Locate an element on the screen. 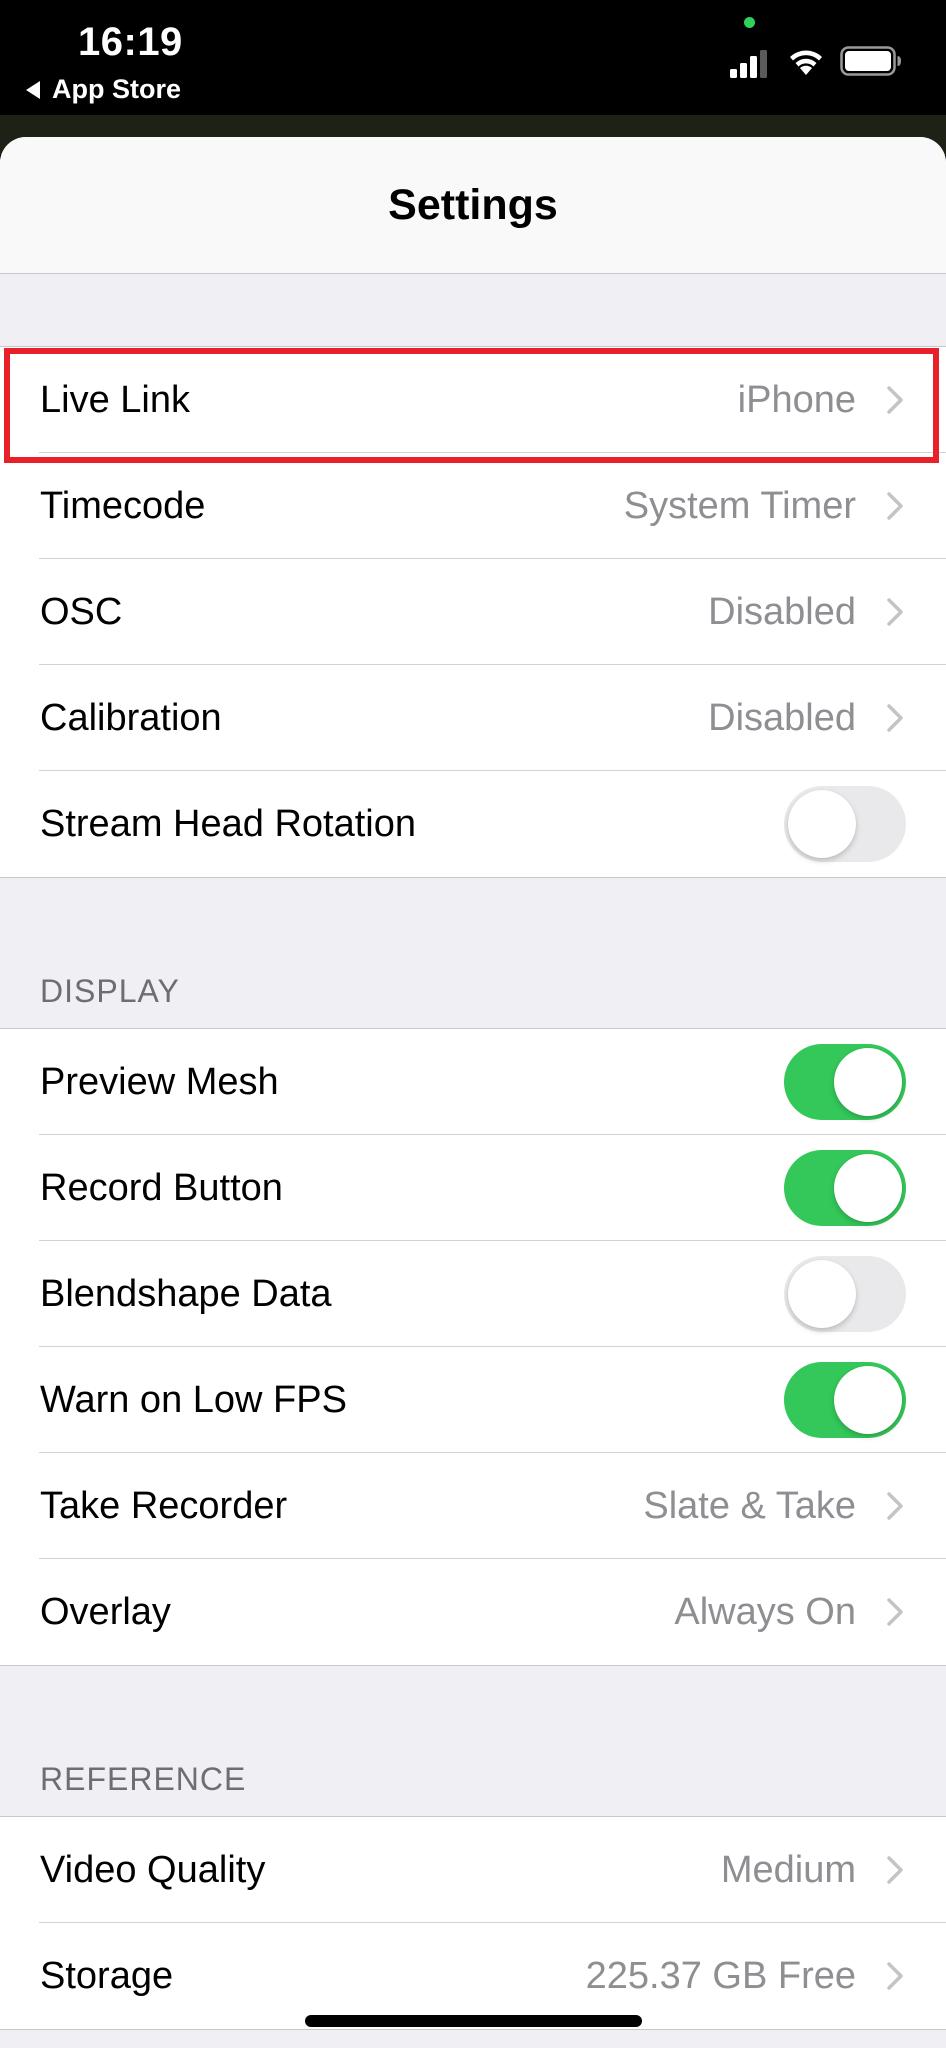  setting-label: OSC is located at coordinates (81, 611).